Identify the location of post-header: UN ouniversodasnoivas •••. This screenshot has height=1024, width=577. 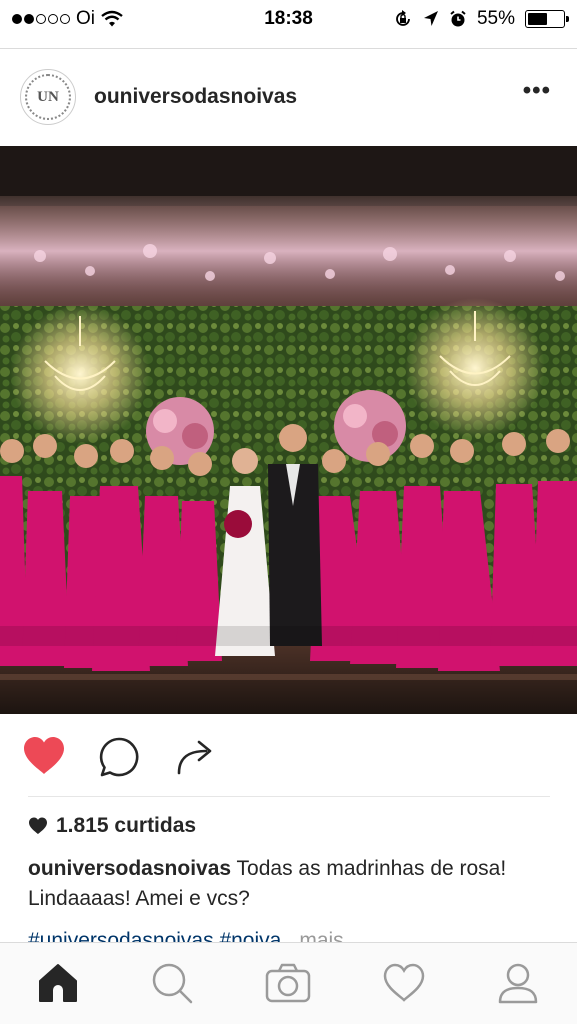
(288, 97).